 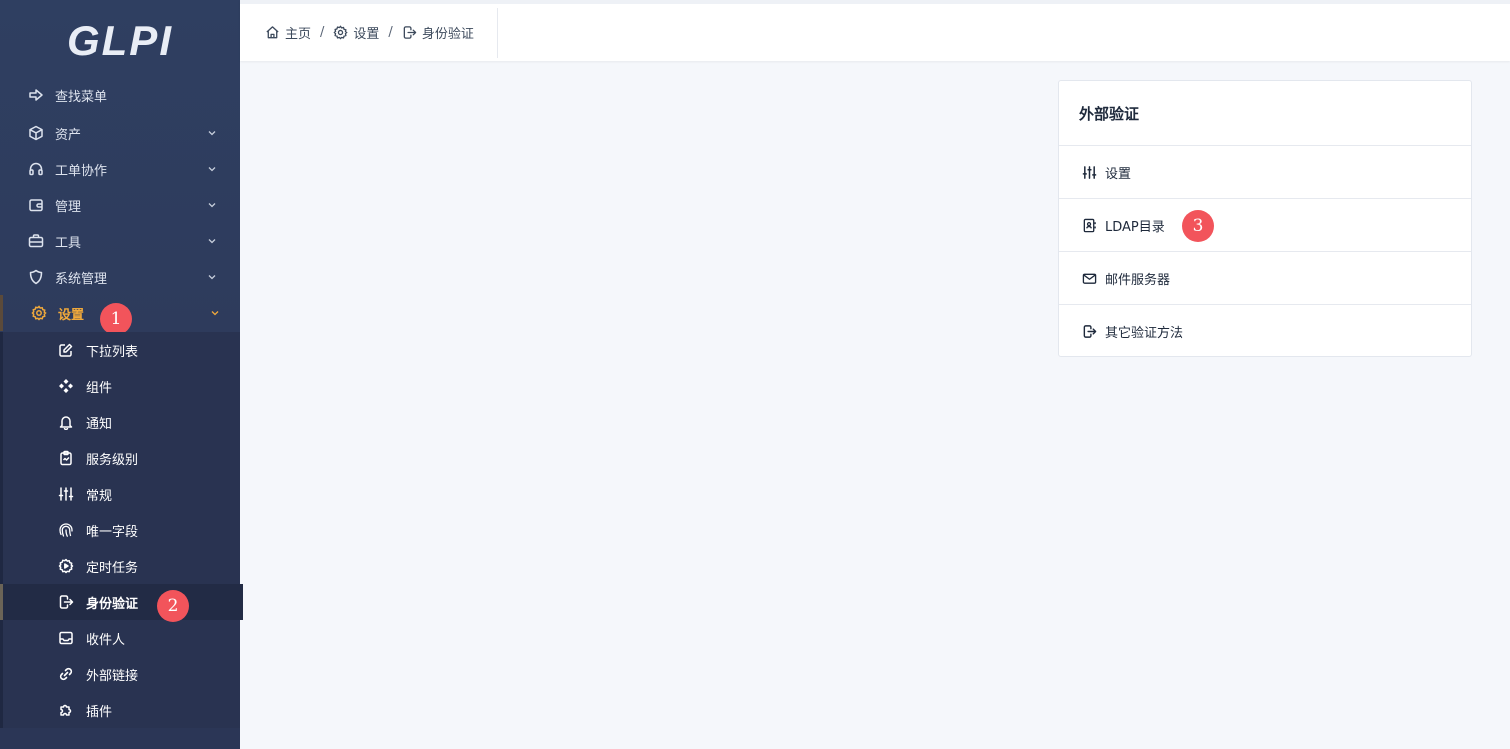 I want to click on breadcrumb-current: 身份验证, so click(x=438, y=32).